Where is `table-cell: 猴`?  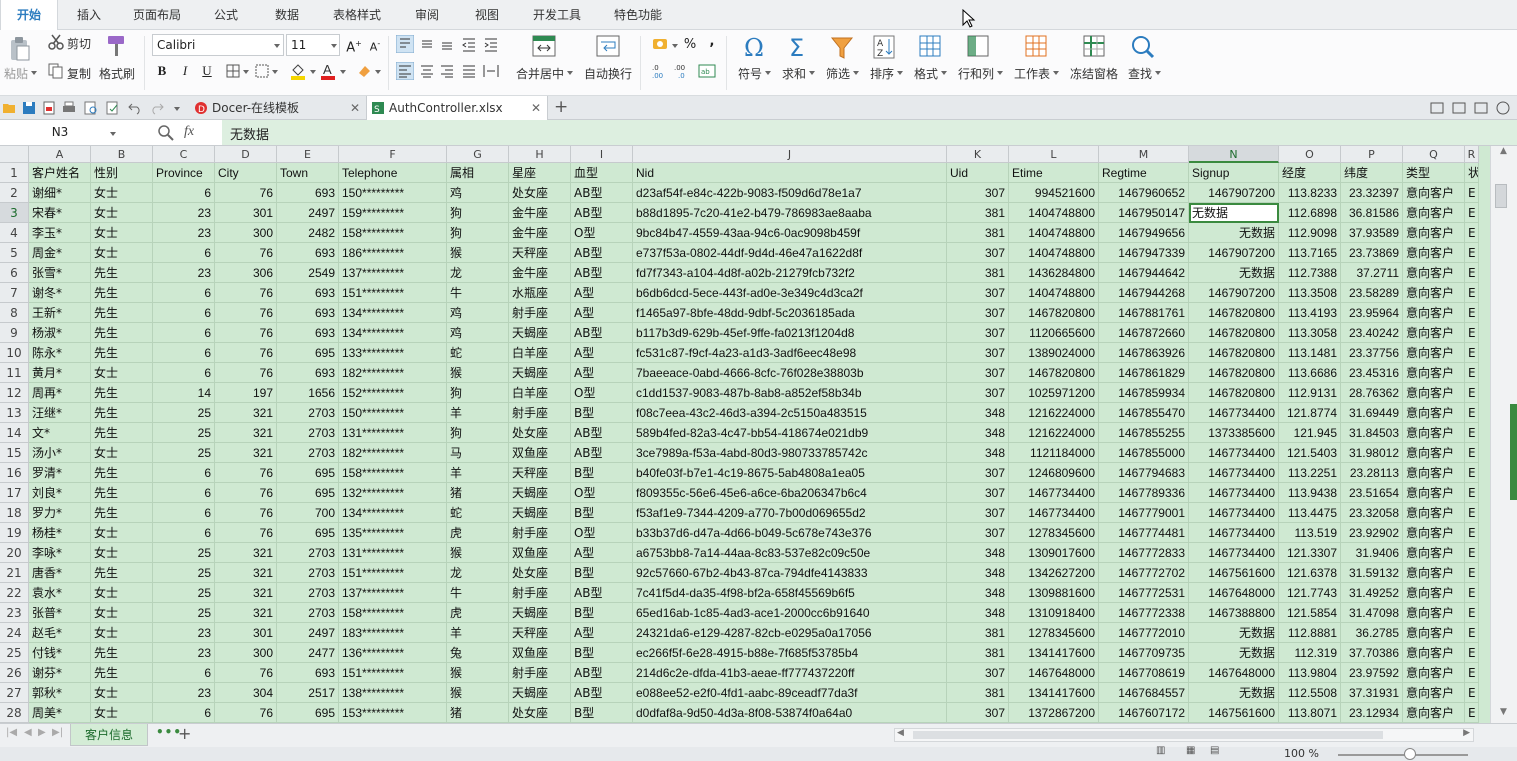 table-cell: 猴 is located at coordinates (478, 673).